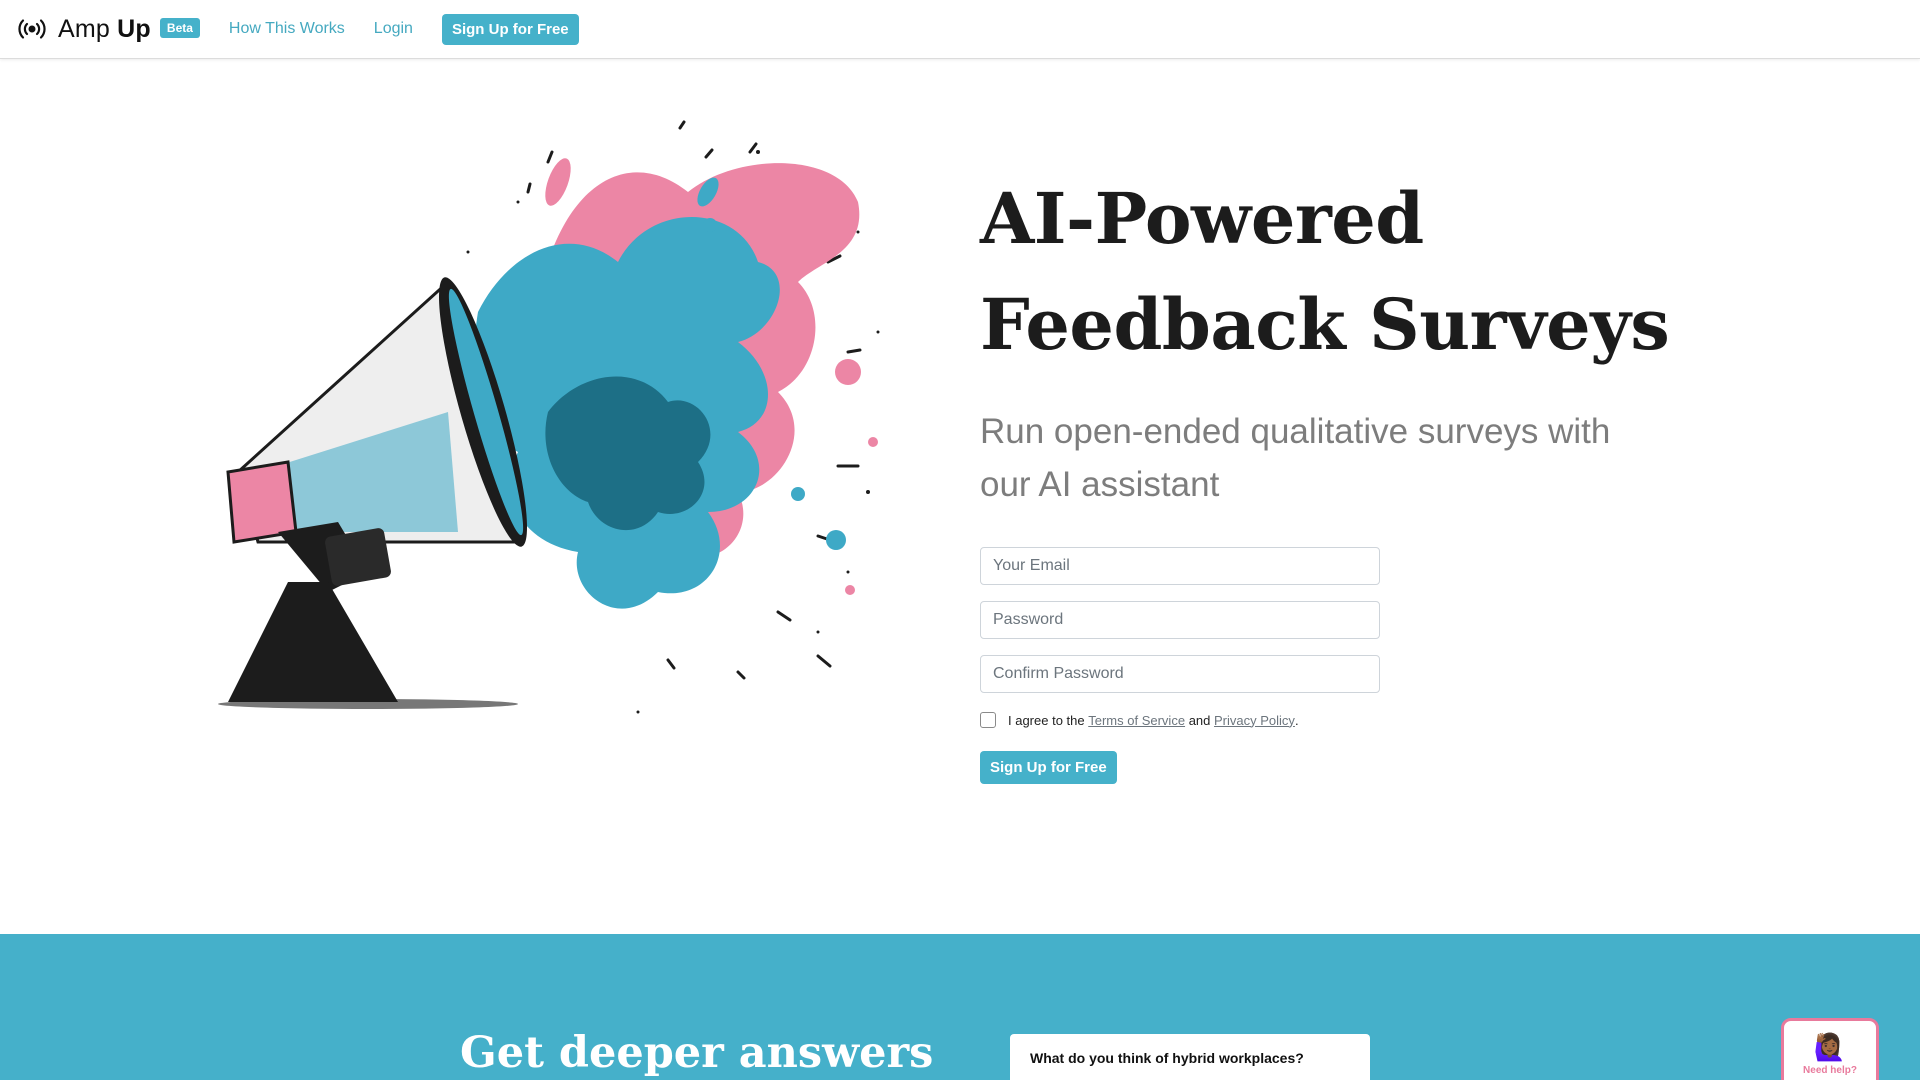 Image resolution: width=1920 pixels, height=1080 pixels. I want to click on confirm-password-field, so click(1180, 674).